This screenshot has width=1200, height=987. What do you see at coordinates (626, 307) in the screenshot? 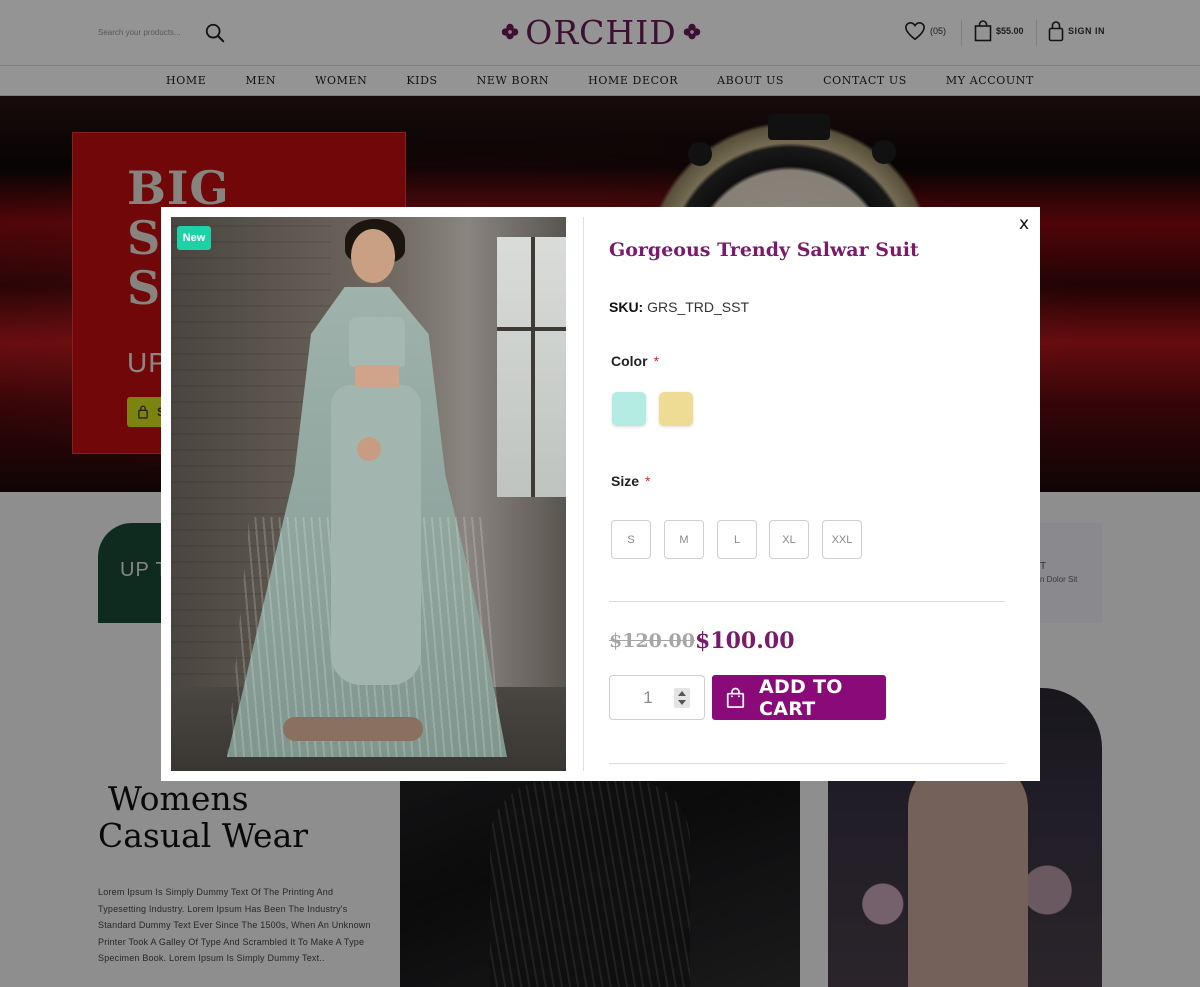
I see `sku-label: SKU:` at bounding box center [626, 307].